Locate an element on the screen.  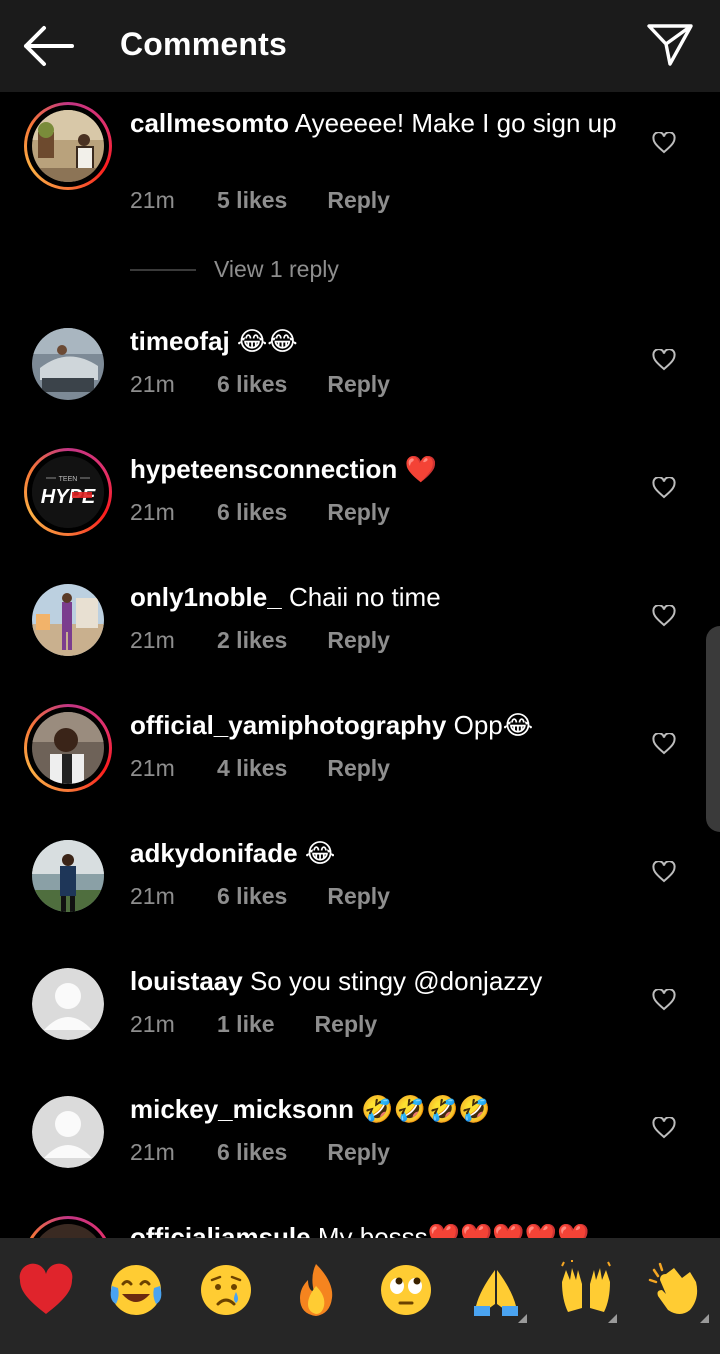
comment-username: callmesomto is located at coordinates (209, 123).